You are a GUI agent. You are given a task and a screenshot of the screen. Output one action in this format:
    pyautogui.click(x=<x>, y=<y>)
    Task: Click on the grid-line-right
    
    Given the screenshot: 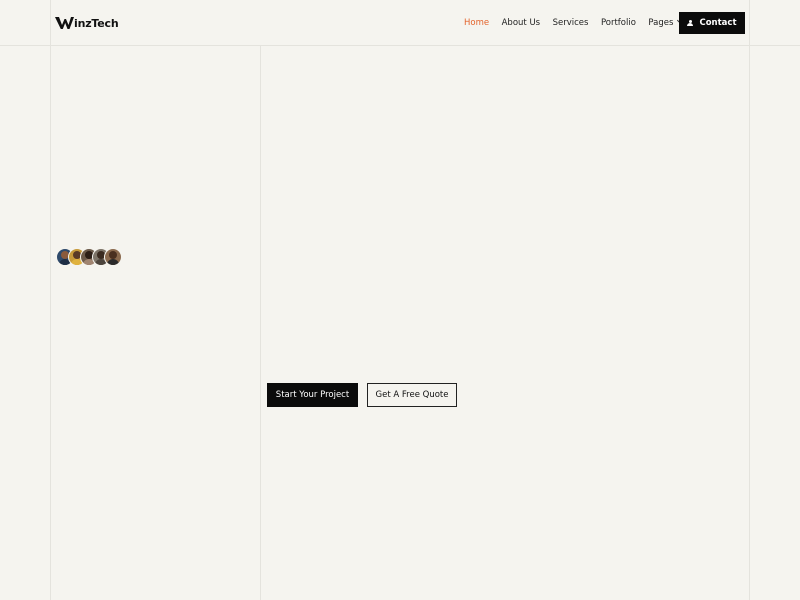 What is the action you would take?
    pyautogui.click(x=749, y=300)
    